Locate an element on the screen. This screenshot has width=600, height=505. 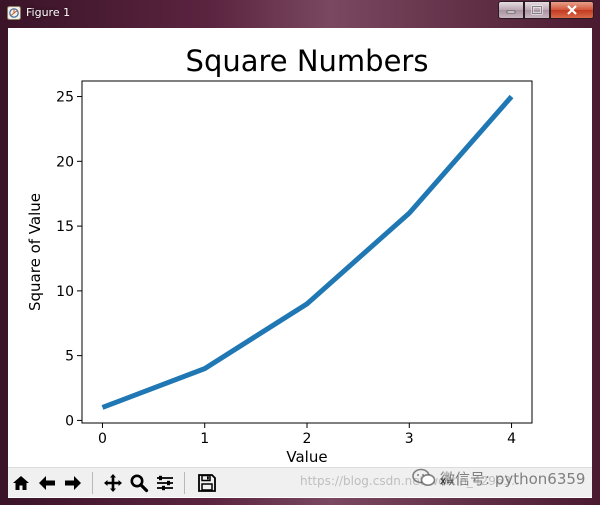
forward-button is located at coordinates (73, 483).